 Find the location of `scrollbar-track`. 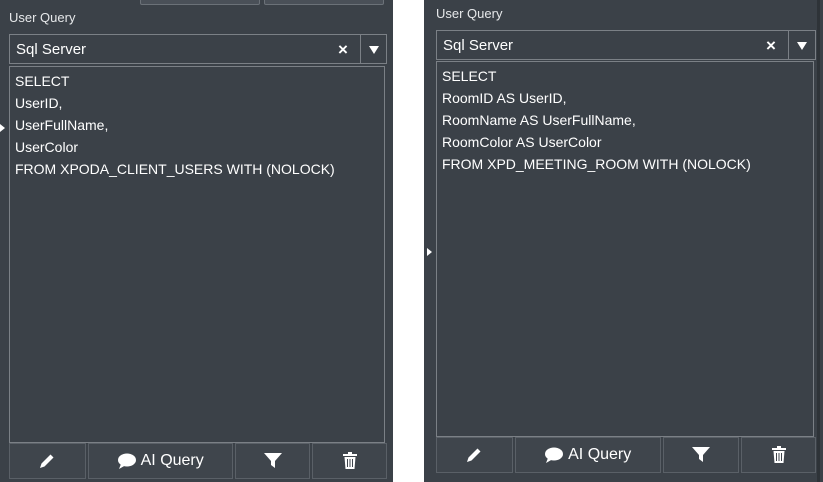

scrollbar-track is located at coordinates (818, 241).